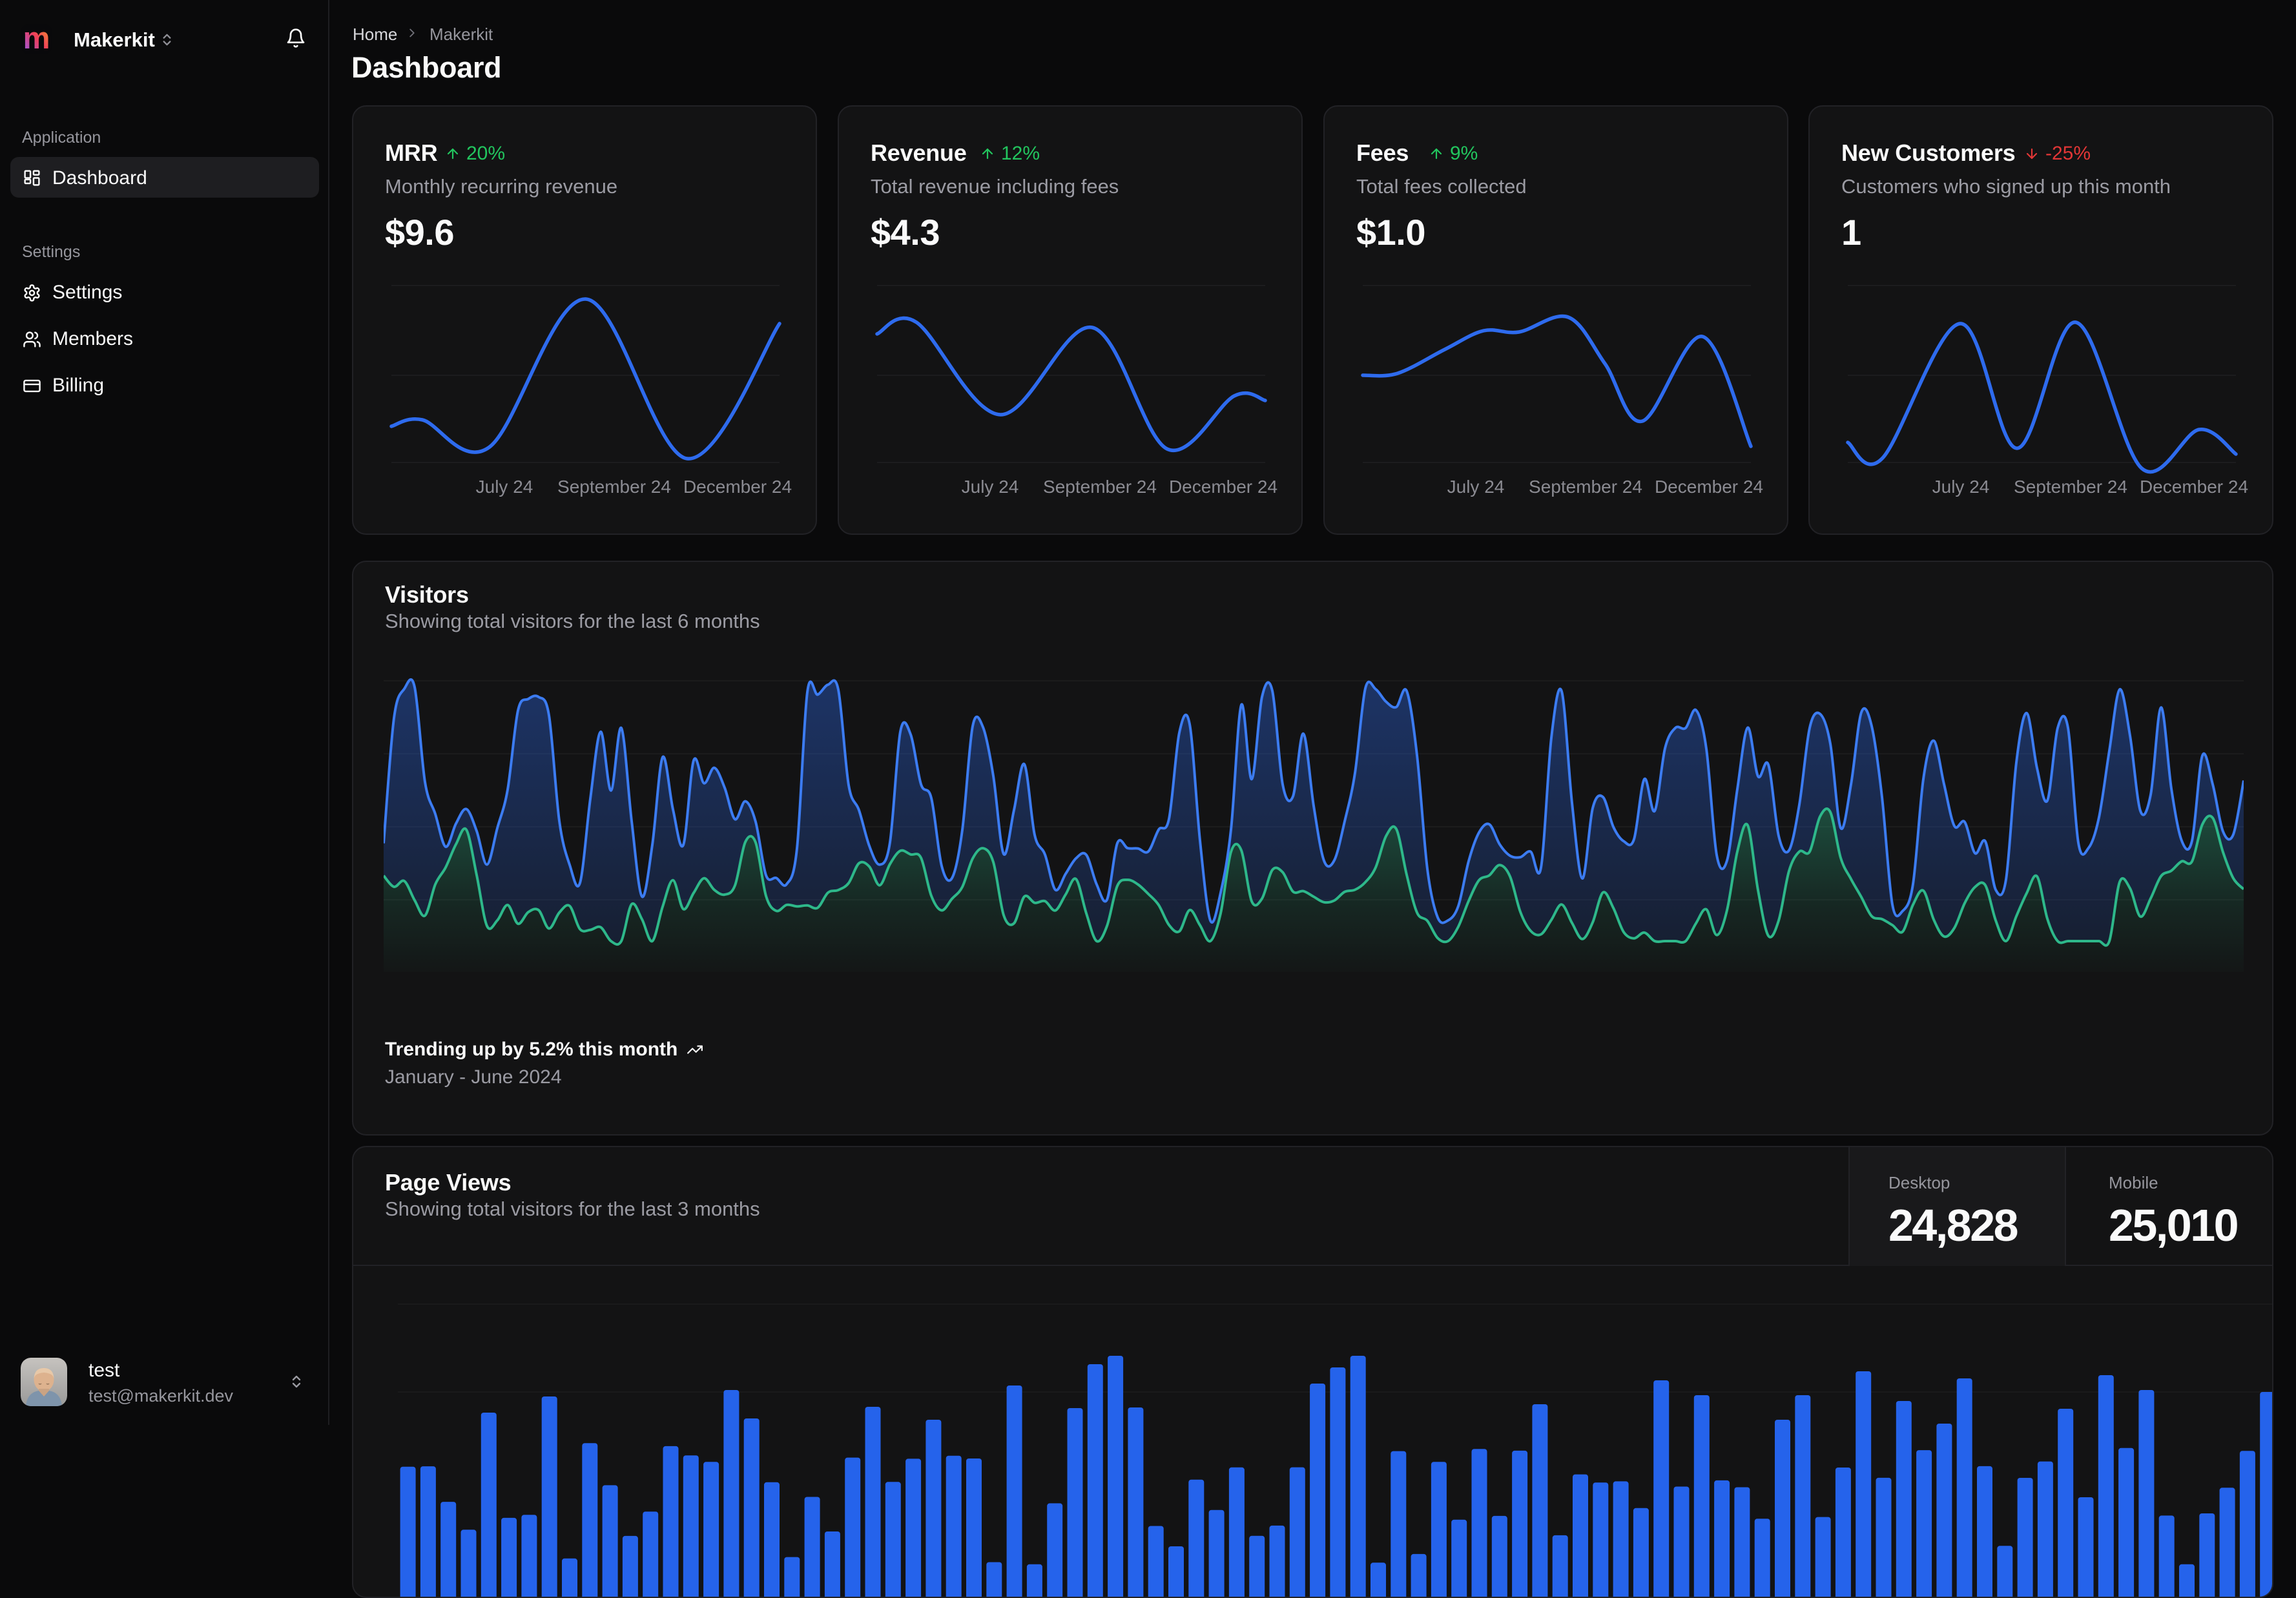 The image size is (2296, 1598). I want to click on svg-text: m, so click(36, 39).